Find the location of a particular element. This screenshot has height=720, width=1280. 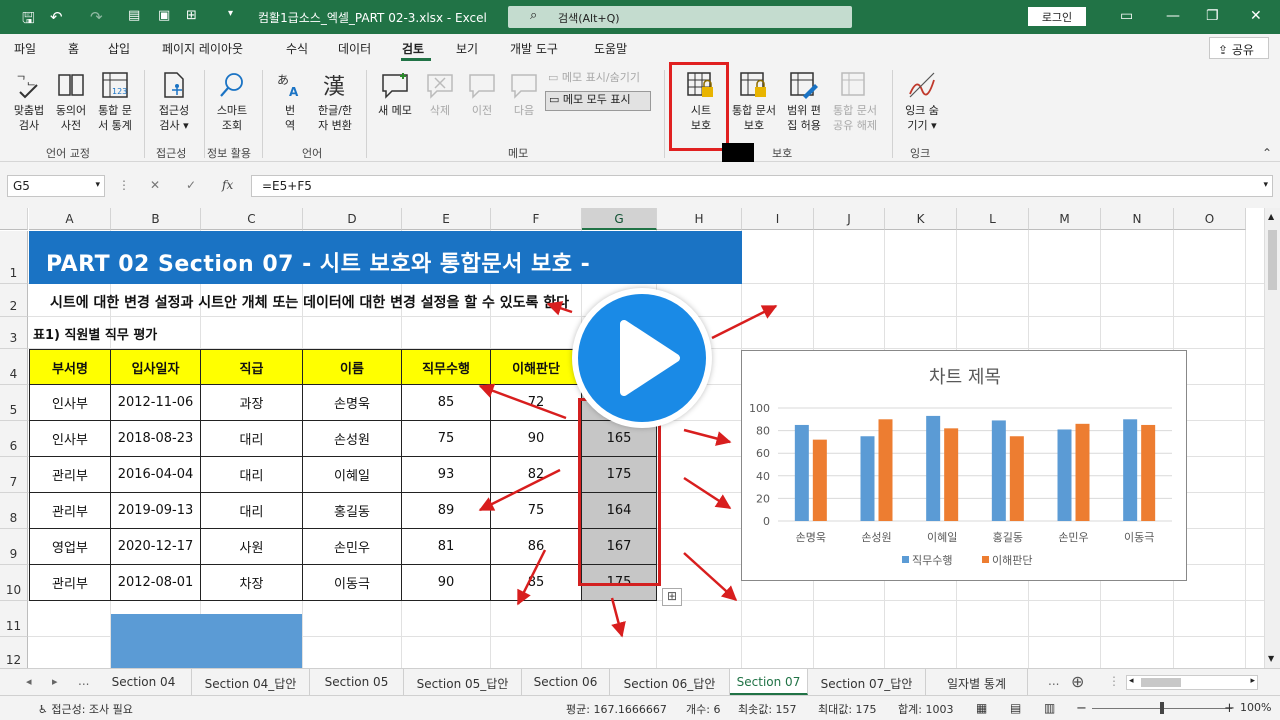

svg-text: 漢 is located at coordinates (334, 87).